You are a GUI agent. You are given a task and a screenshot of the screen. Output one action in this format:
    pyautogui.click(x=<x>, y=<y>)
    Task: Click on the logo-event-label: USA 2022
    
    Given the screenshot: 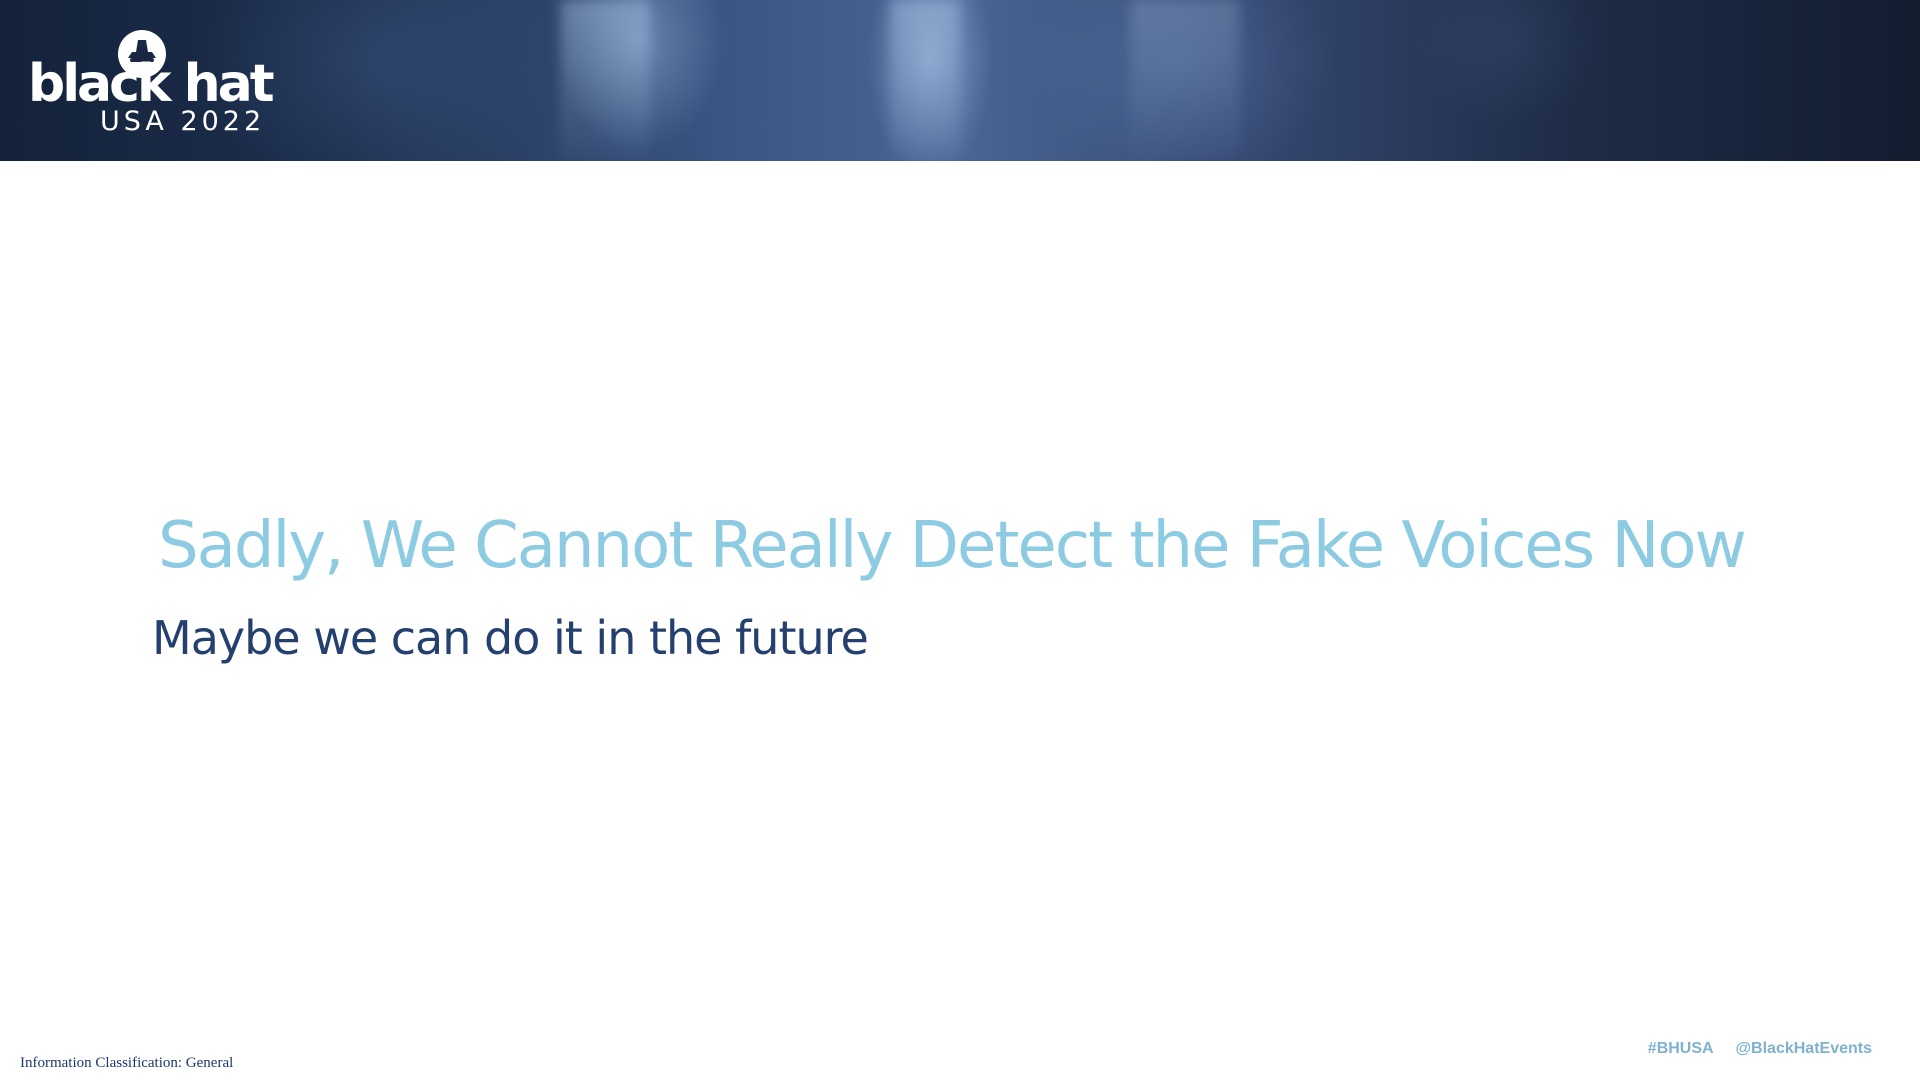 What is the action you would take?
    pyautogui.click(x=183, y=121)
    